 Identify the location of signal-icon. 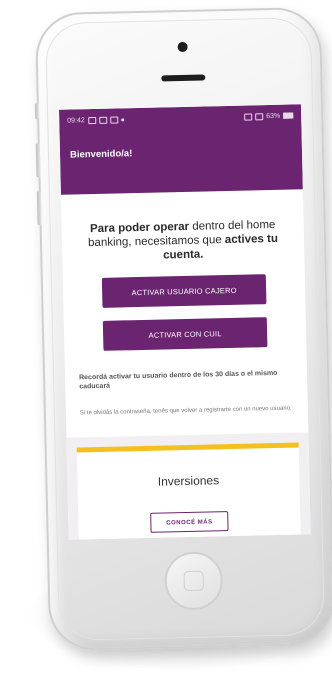
(259, 116).